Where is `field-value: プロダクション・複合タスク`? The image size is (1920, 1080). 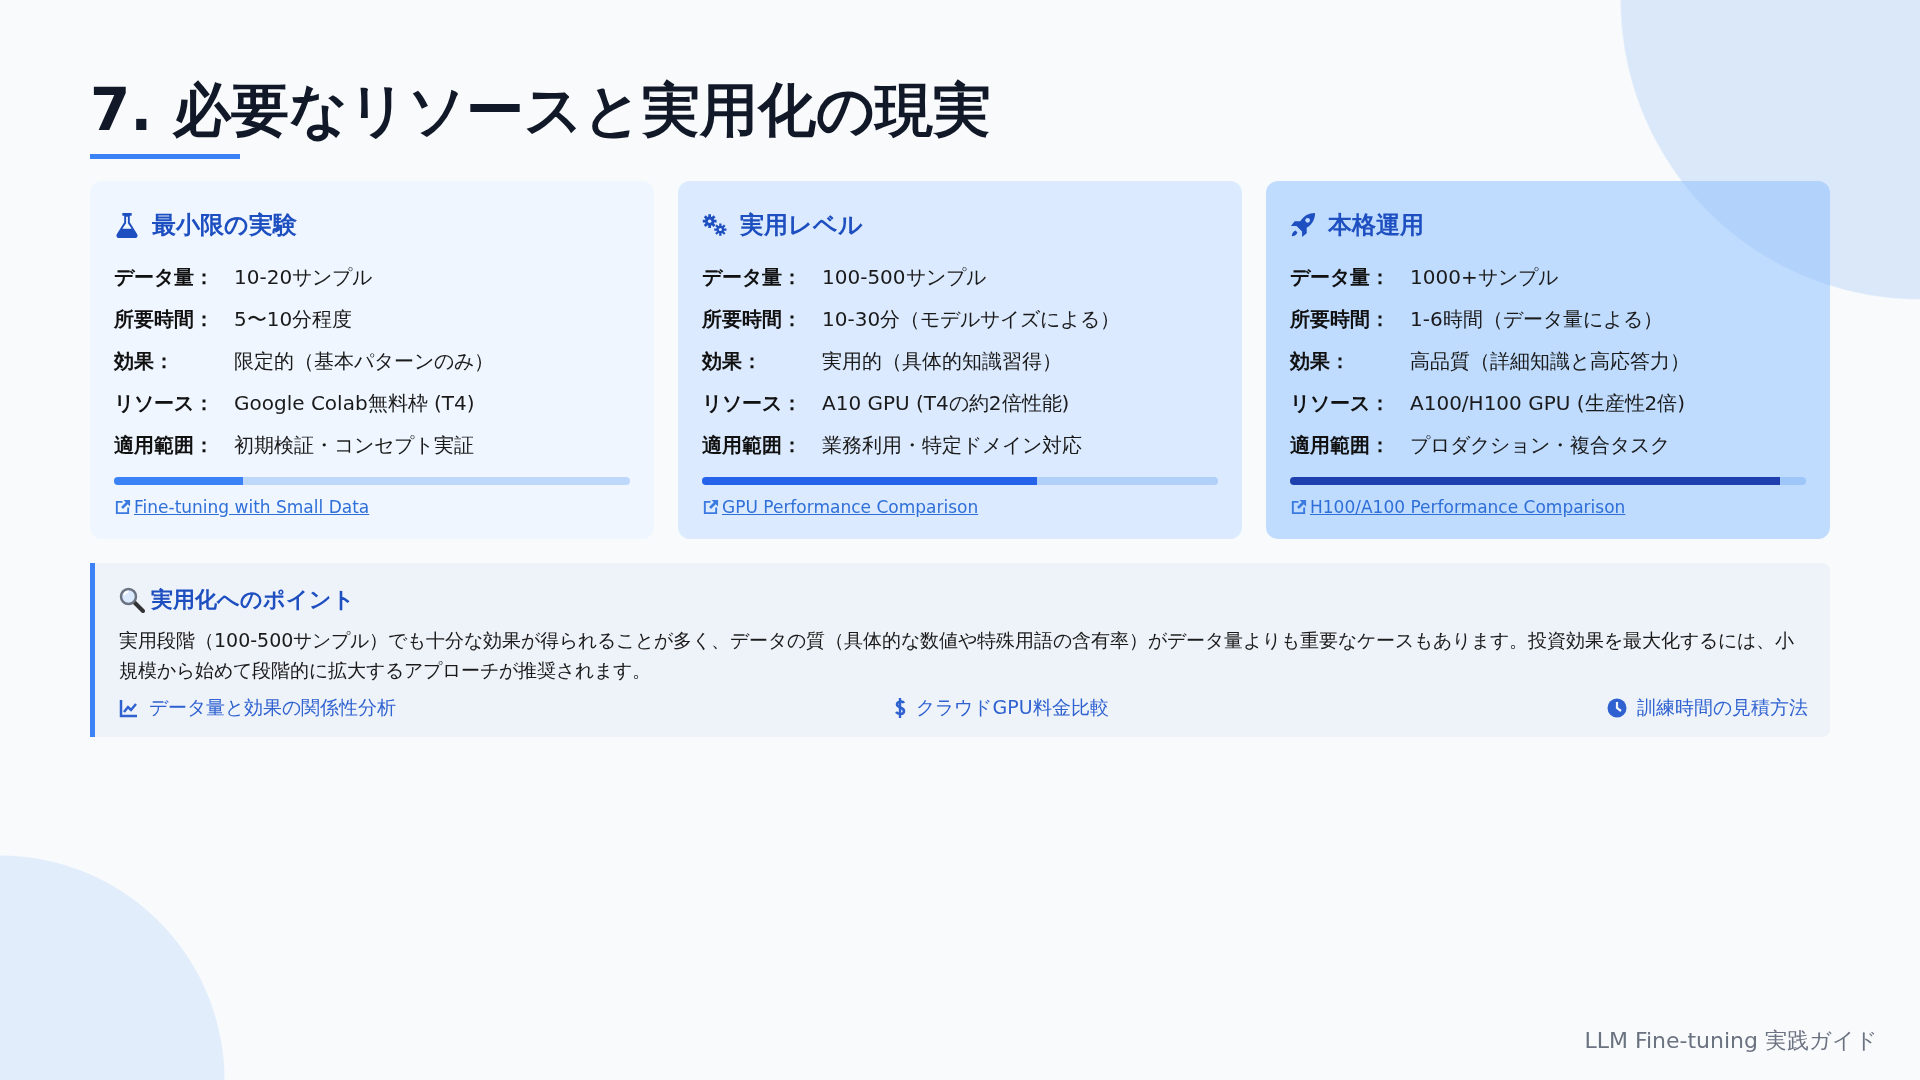 field-value: プロダクション・複合タスク is located at coordinates (1540, 445).